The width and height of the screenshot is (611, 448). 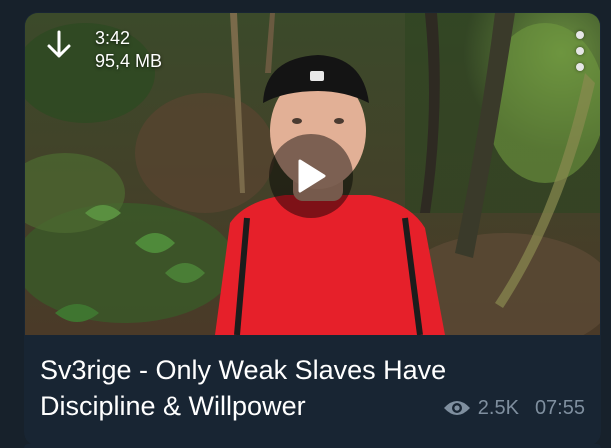 What do you see at coordinates (312, 446) in the screenshot?
I see `next-message-edge` at bounding box center [312, 446].